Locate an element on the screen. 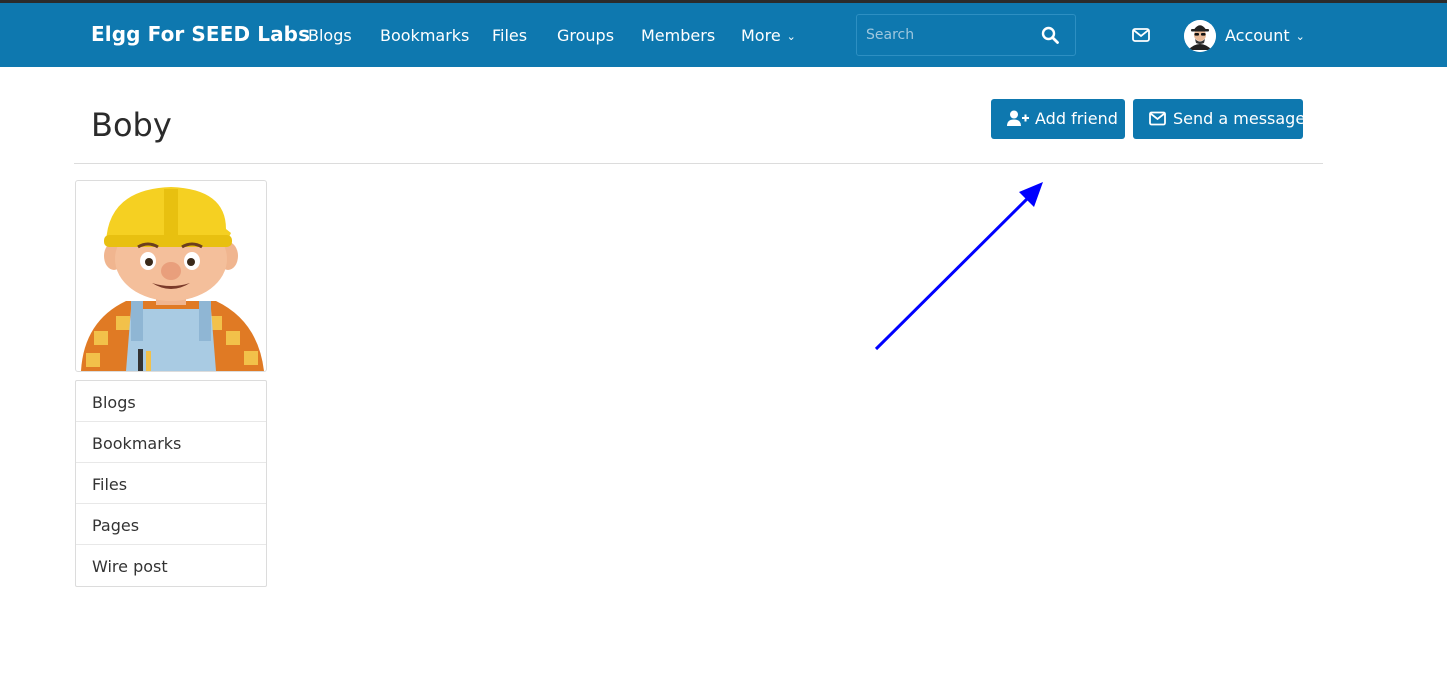 This screenshot has height=695, width=1447. nav-blogs: Blogs is located at coordinates (330, 35).